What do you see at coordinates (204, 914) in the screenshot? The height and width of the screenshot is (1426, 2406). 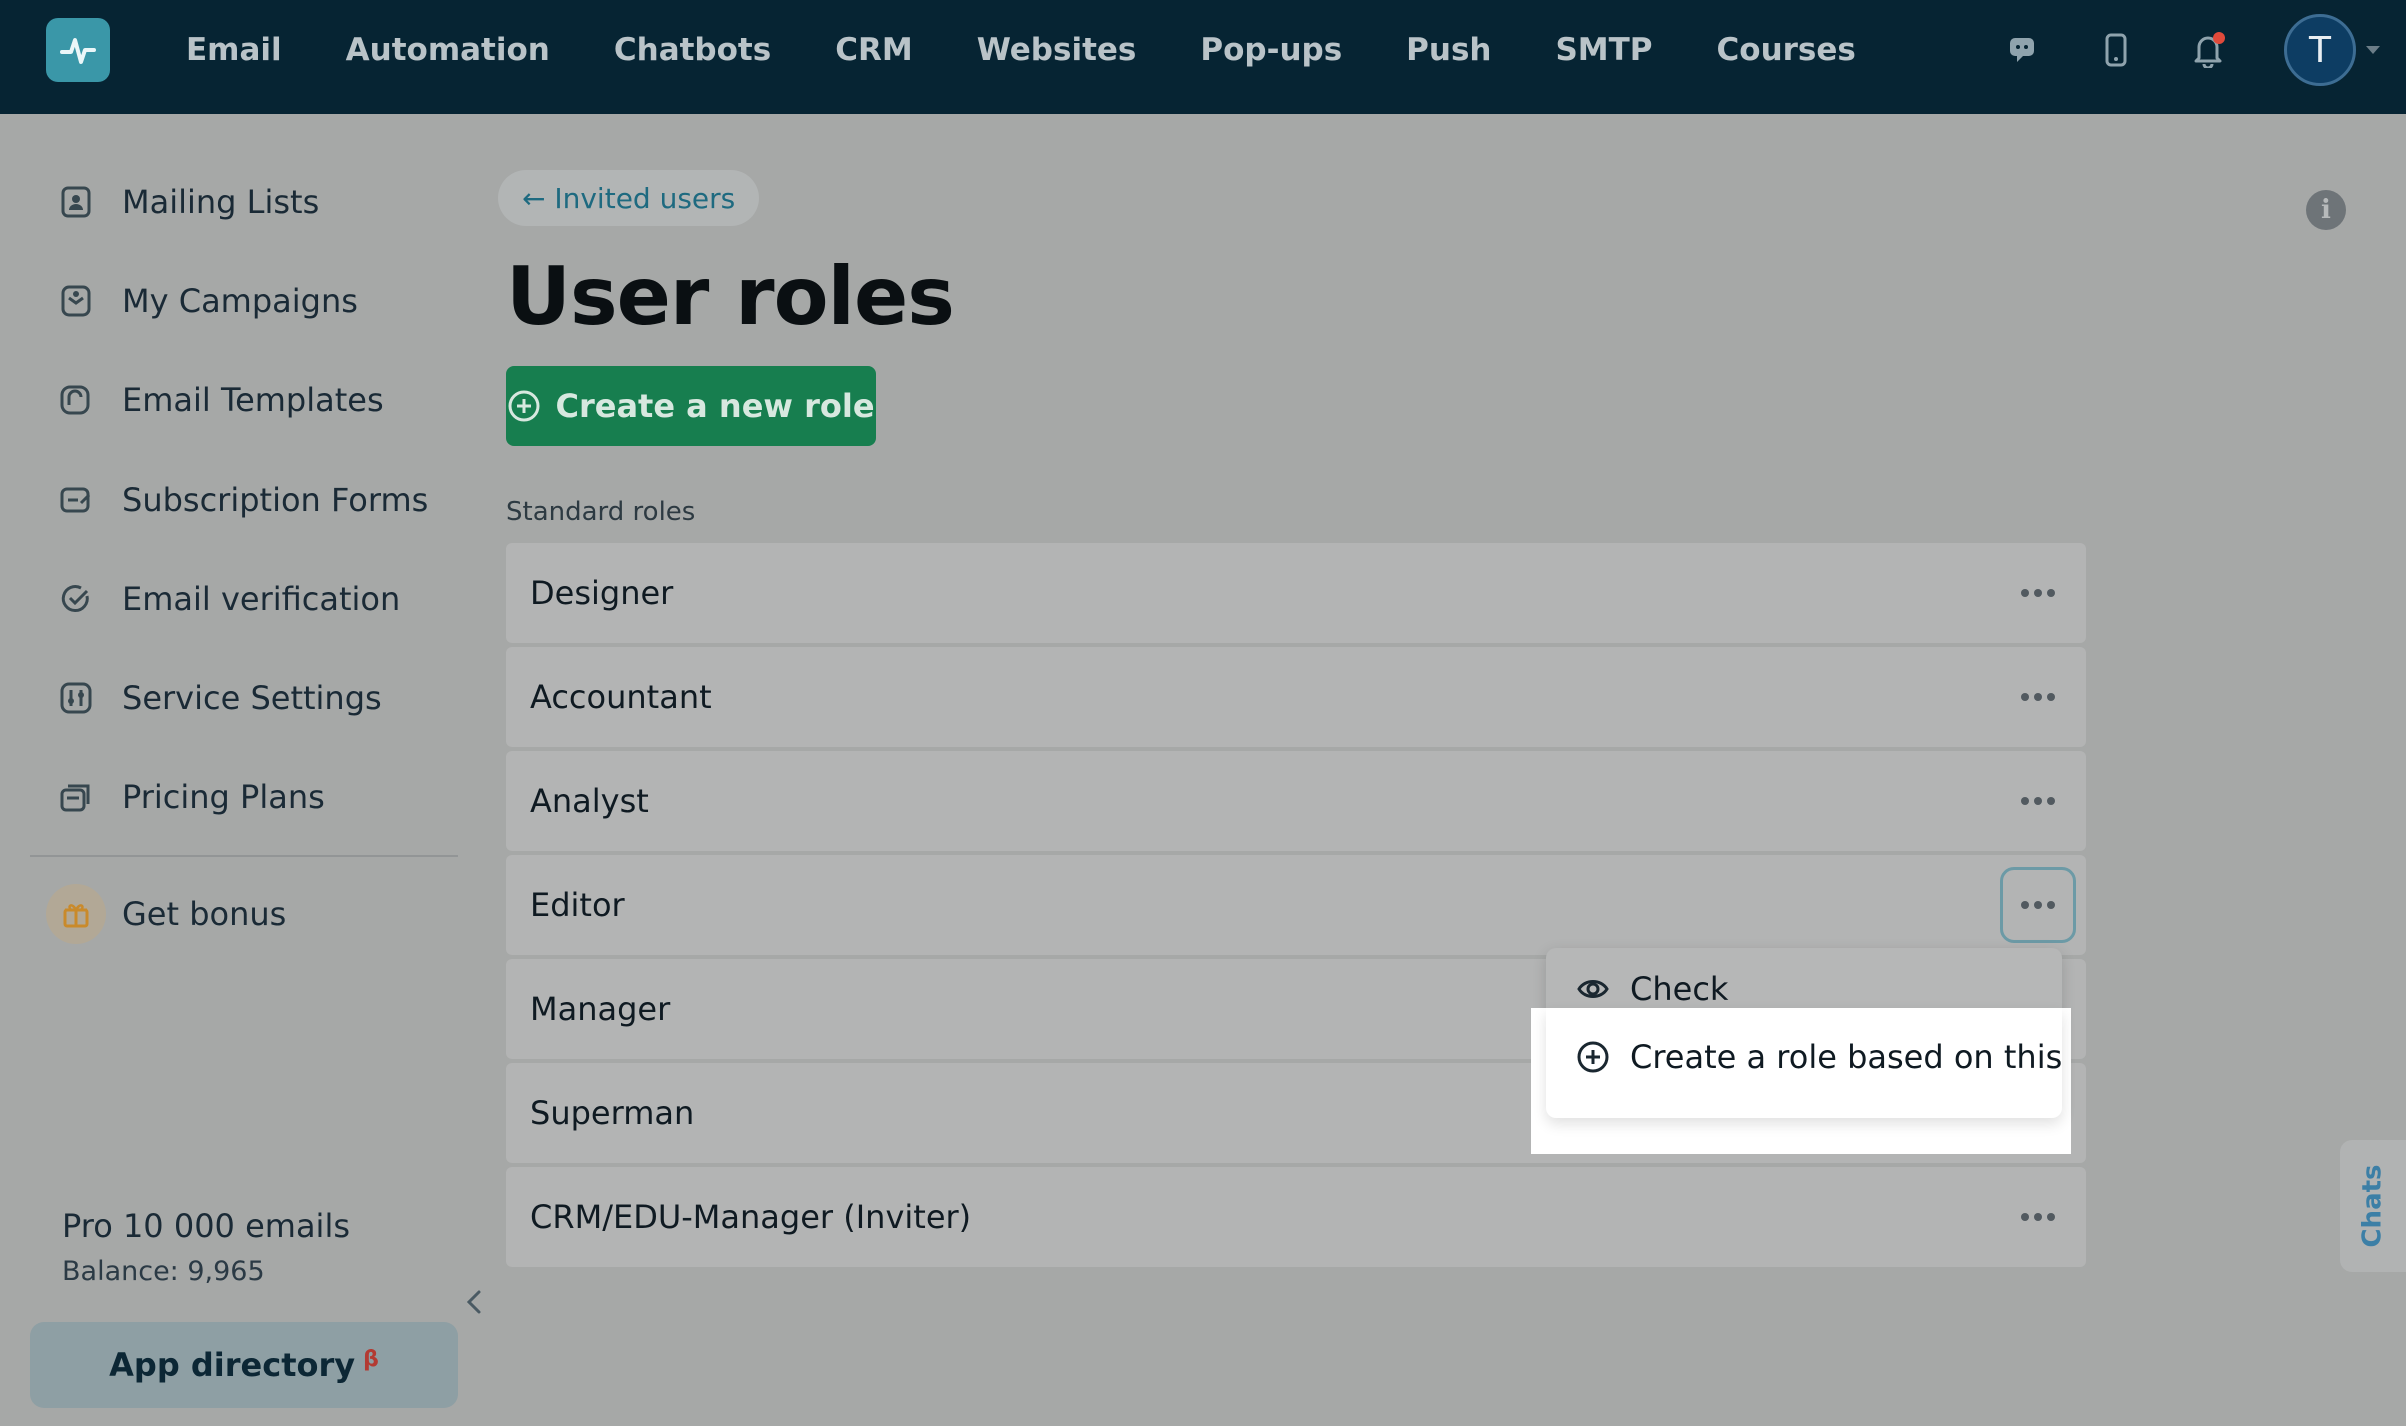 I see `get-bonus-label: Get bonus` at bounding box center [204, 914].